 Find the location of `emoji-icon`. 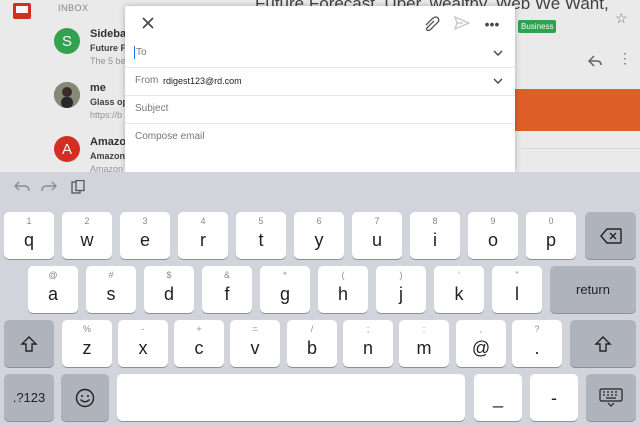

emoji-icon is located at coordinates (85, 397).